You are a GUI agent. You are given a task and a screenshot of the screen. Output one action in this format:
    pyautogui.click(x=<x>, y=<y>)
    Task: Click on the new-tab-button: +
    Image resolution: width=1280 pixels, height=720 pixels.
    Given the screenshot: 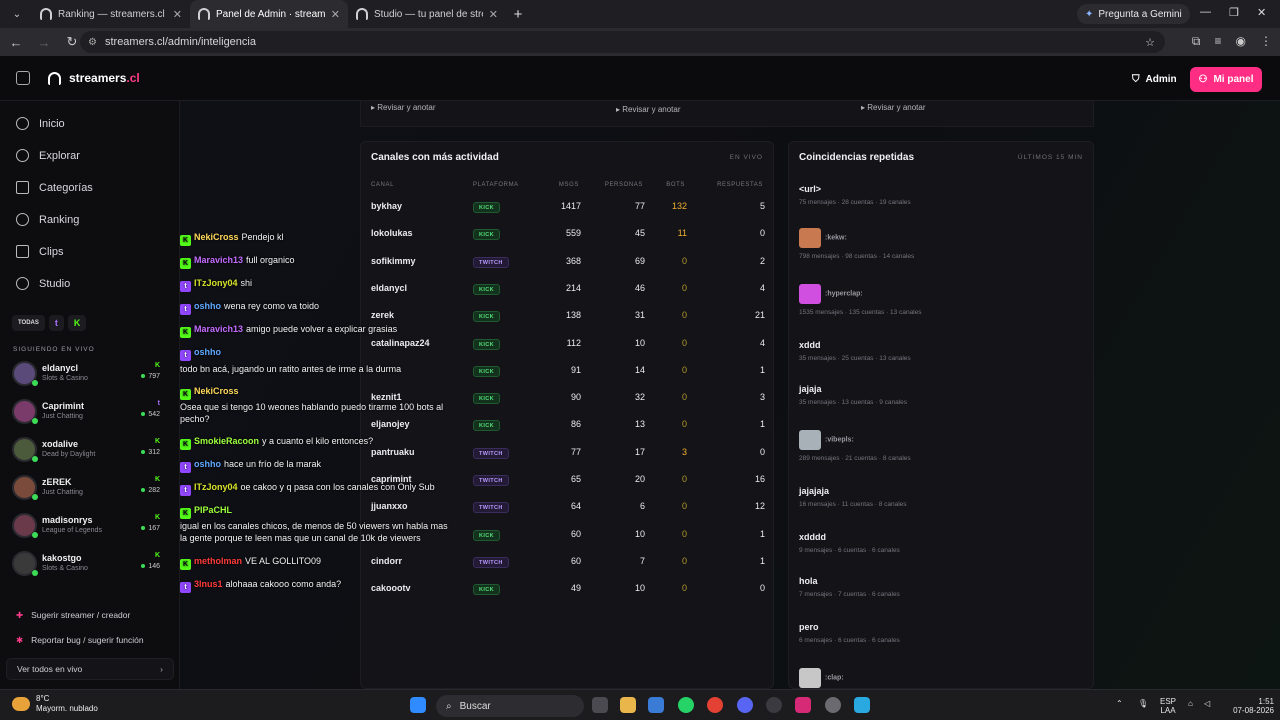 What is the action you would take?
    pyautogui.click(x=518, y=14)
    